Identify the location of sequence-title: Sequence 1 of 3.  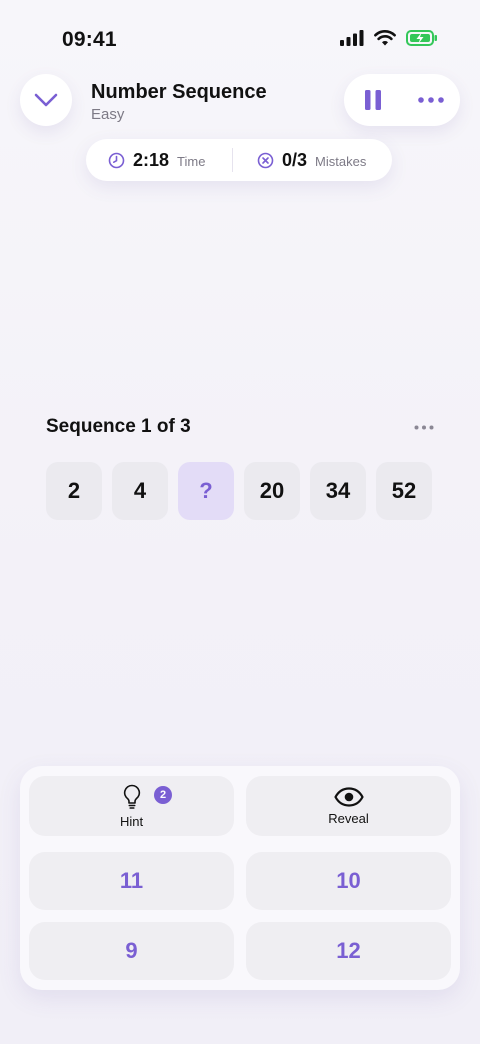
(118, 426).